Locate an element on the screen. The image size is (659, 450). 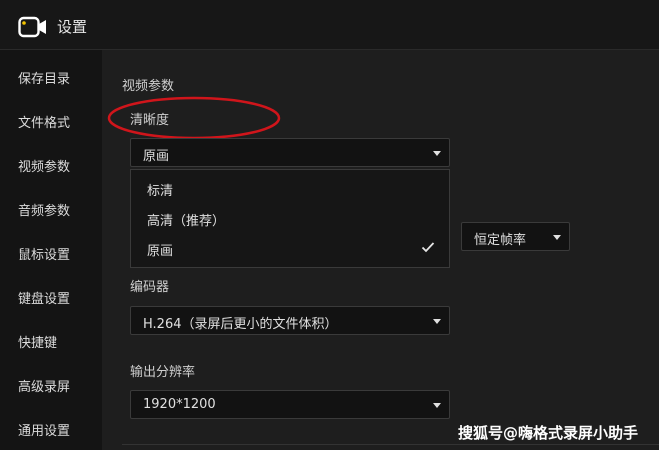
option-label: 高清（推荐） is located at coordinates (186, 221).